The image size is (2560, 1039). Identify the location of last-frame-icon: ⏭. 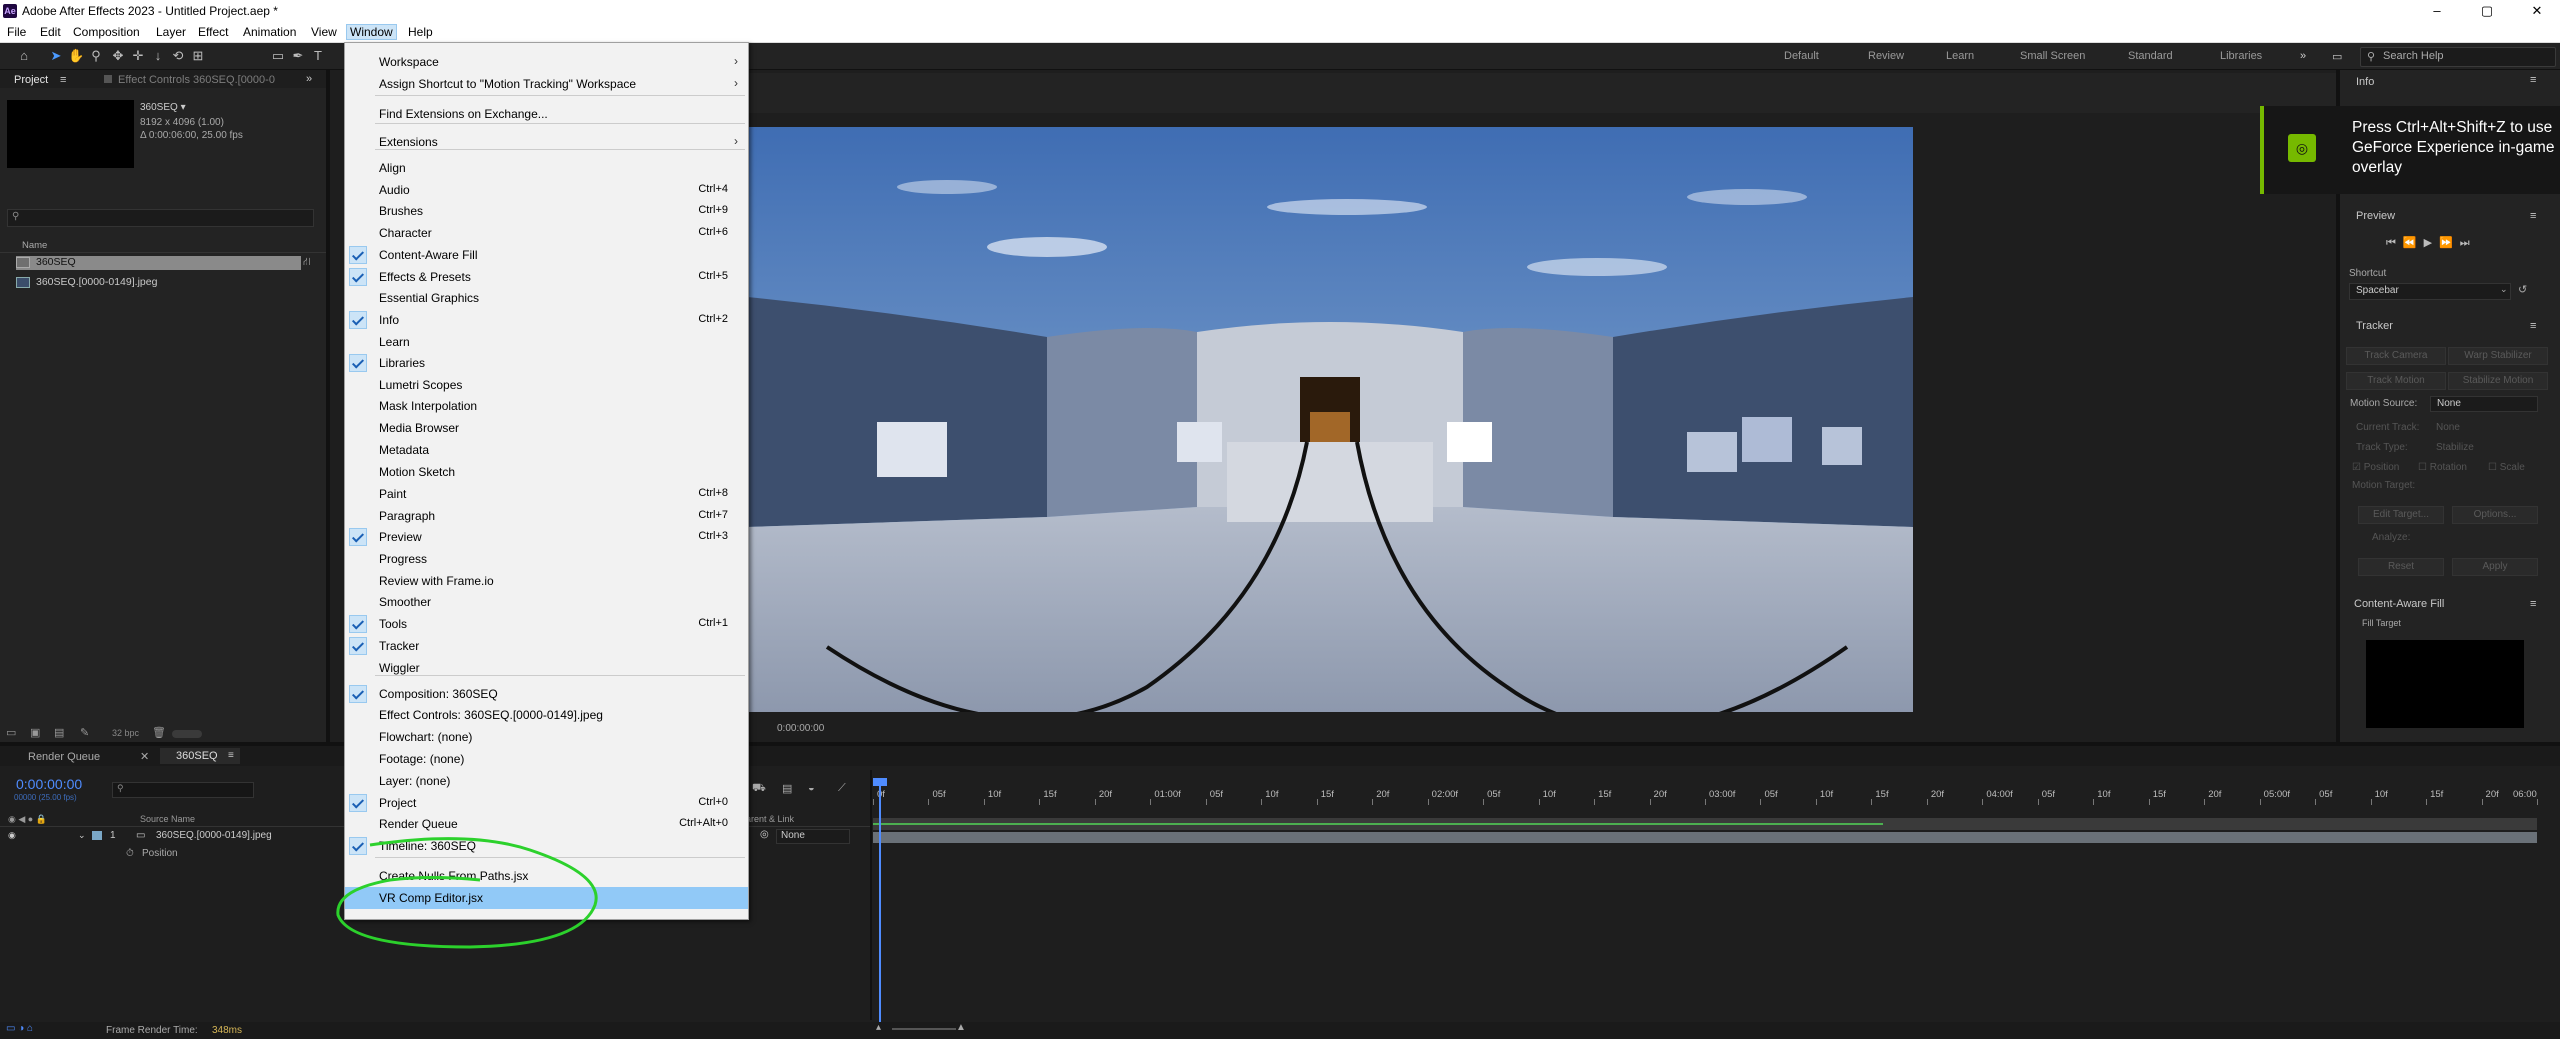
(2468, 243).